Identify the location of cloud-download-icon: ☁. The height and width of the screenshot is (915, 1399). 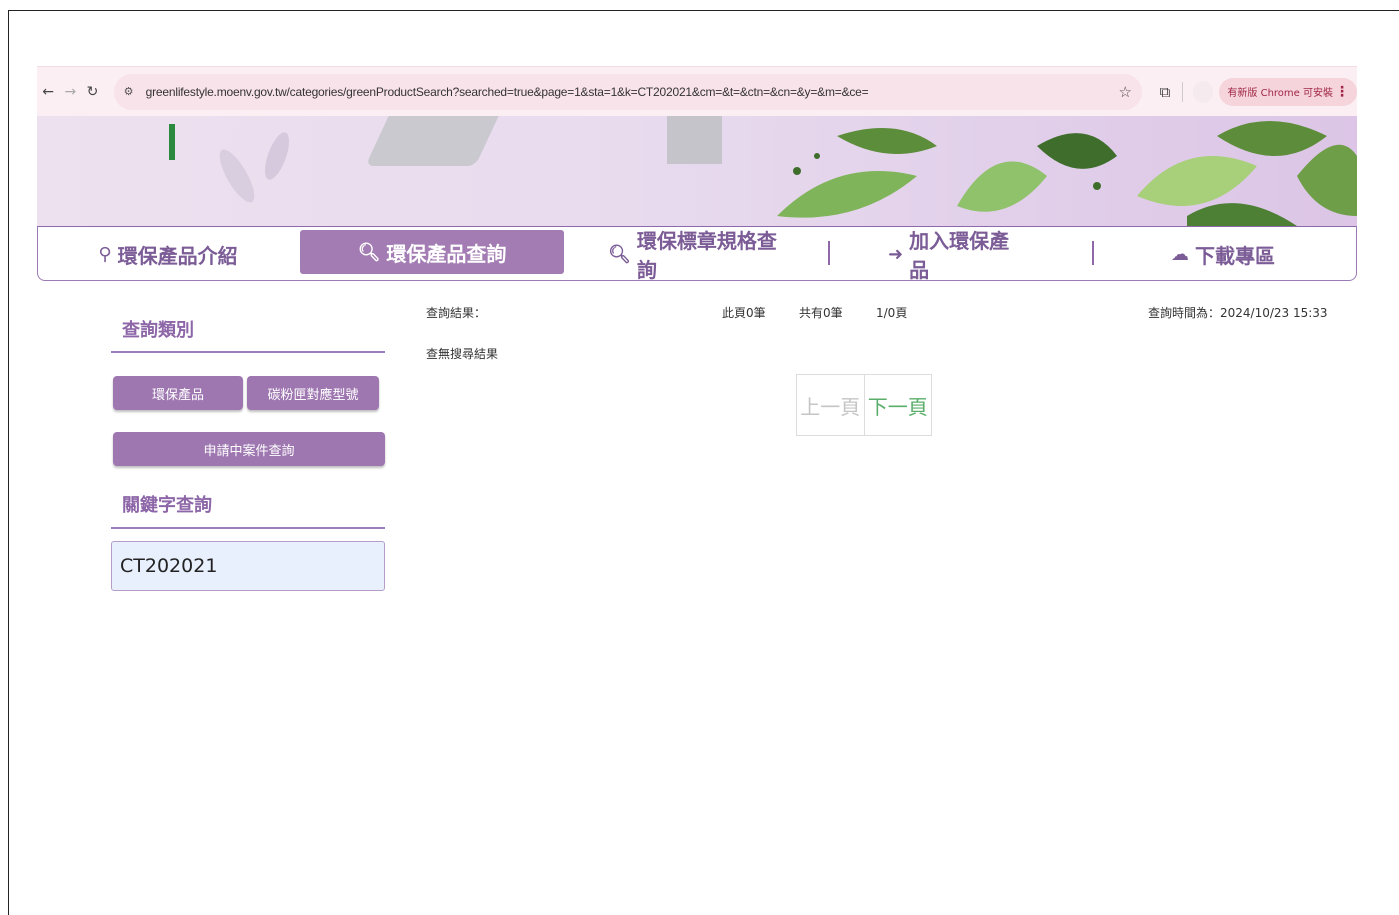
(1180, 254).